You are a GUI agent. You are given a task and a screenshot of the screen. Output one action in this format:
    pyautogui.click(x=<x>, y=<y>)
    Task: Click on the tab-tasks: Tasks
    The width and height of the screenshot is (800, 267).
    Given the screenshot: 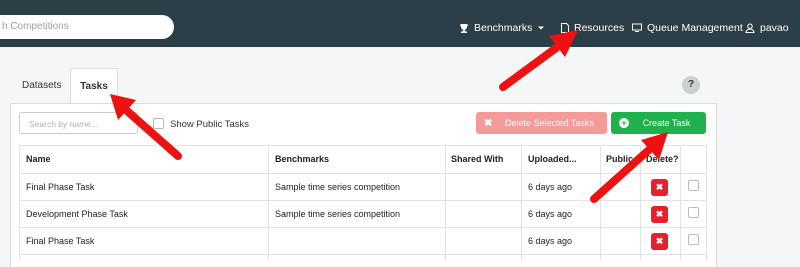 What is the action you would take?
    pyautogui.click(x=94, y=86)
    